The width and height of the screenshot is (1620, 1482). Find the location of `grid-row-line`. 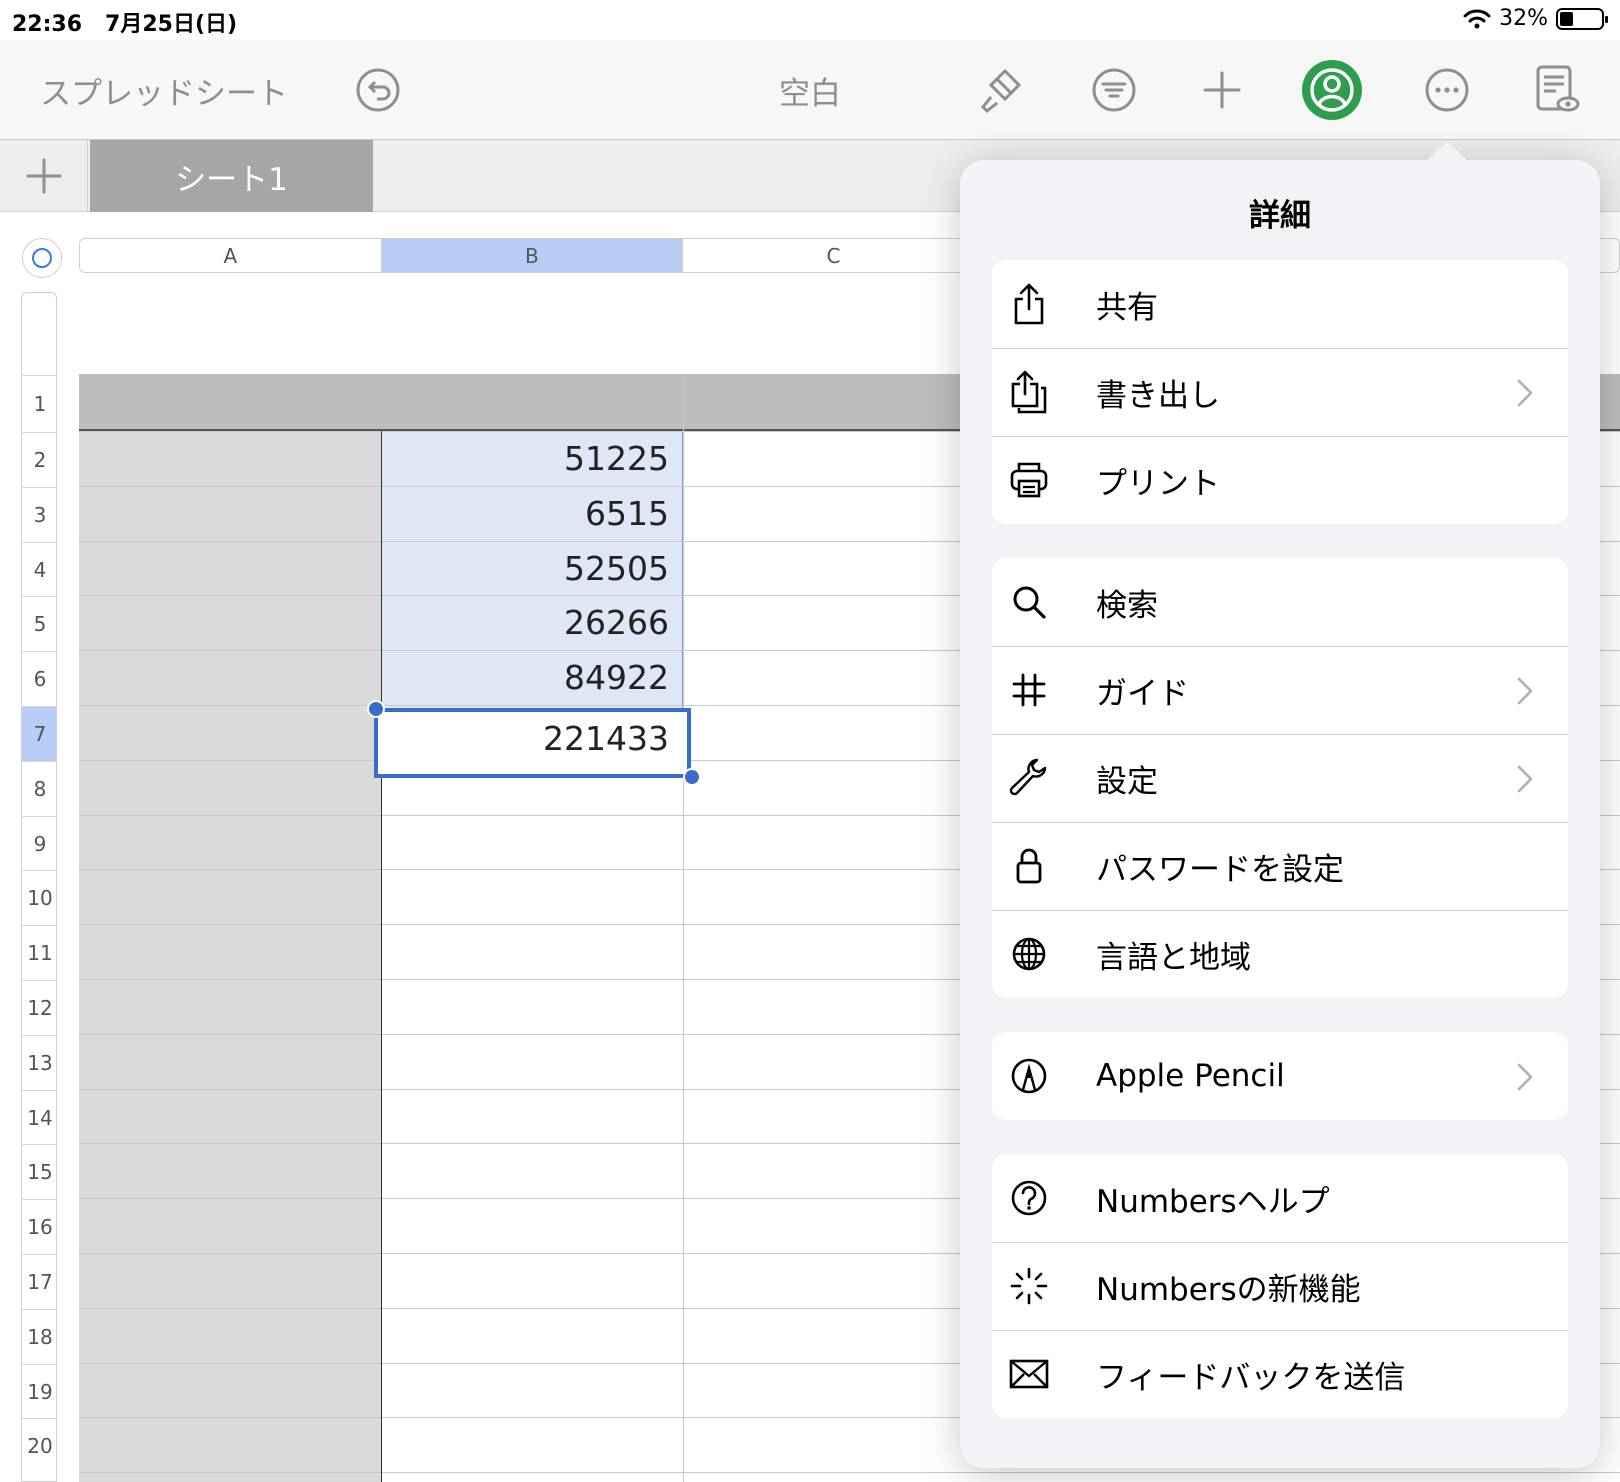

grid-row-line is located at coordinates (849, 1473).